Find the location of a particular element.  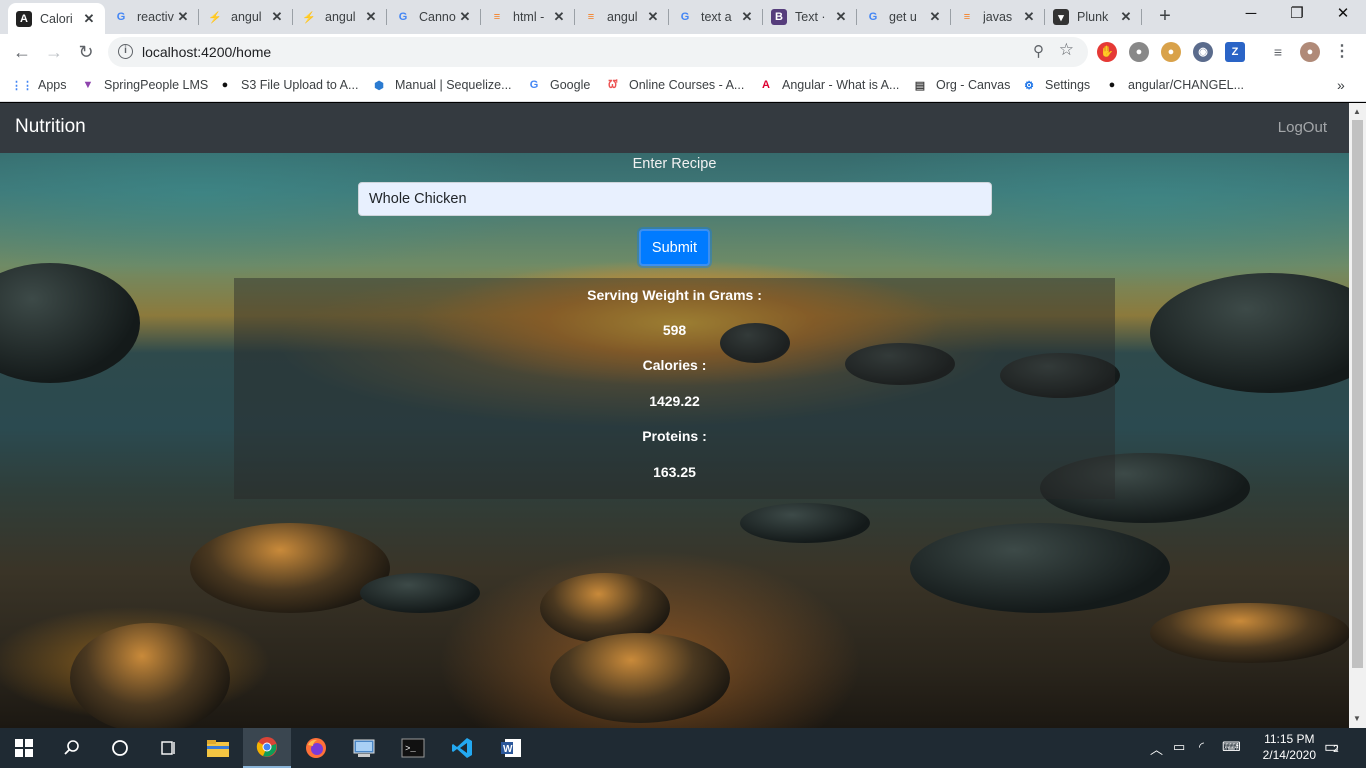

stackblitz-icon: ⚡ is located at coordinates (215, 17).